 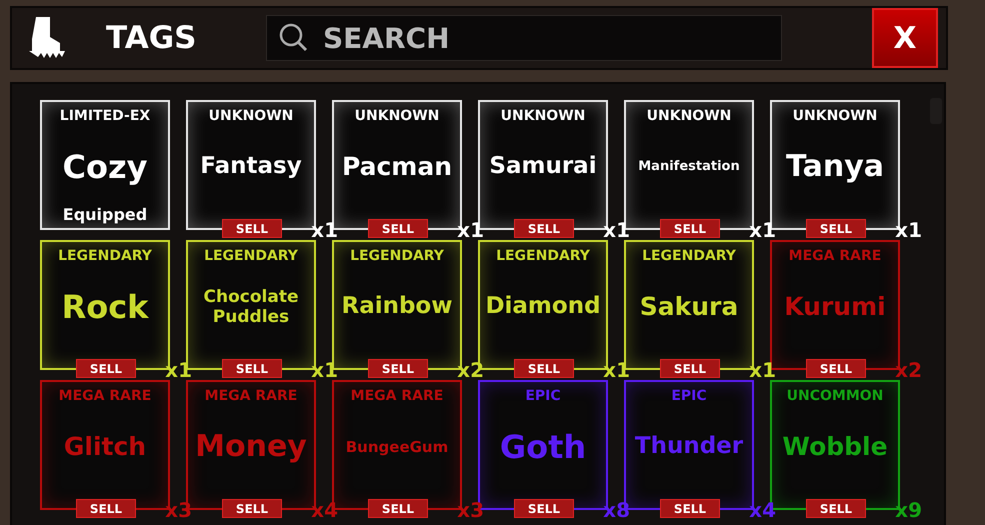 I want to click on tag-name: Diamond, so click(x=543, y=307).